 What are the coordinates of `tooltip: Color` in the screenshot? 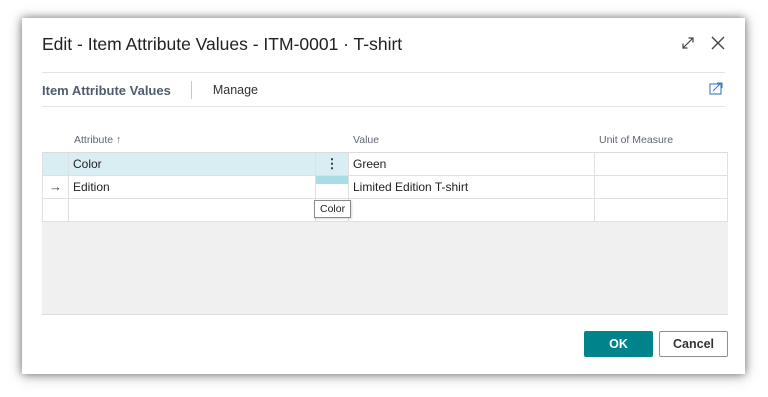 It's located at (333, 209).